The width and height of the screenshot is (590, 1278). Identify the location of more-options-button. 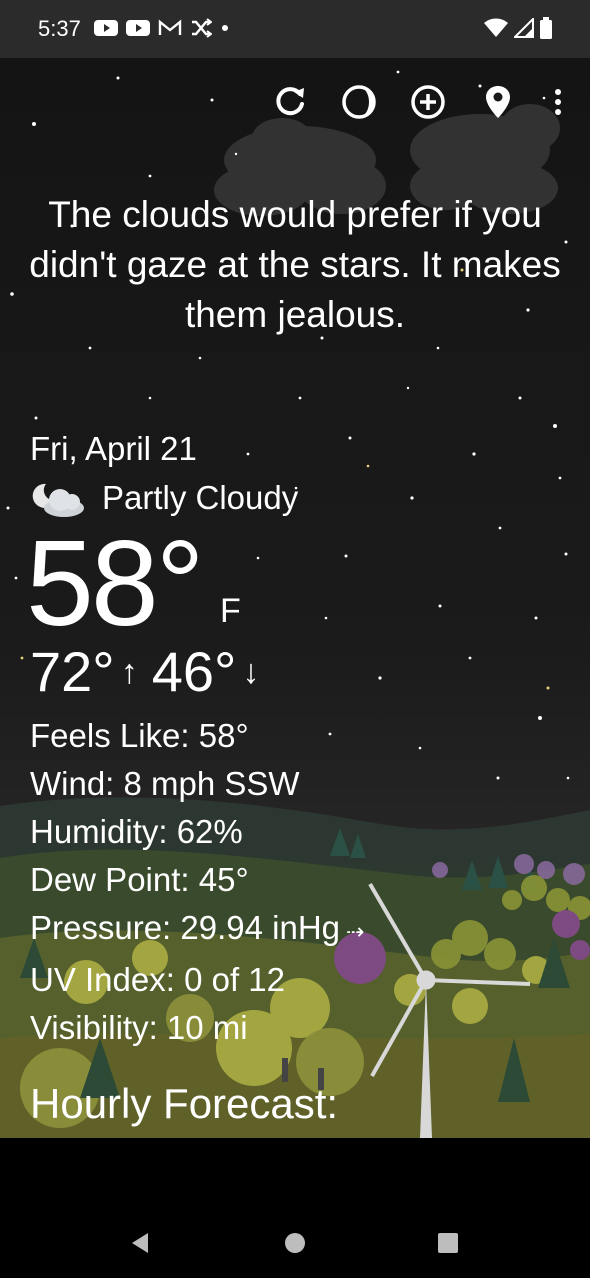
(558, 102).